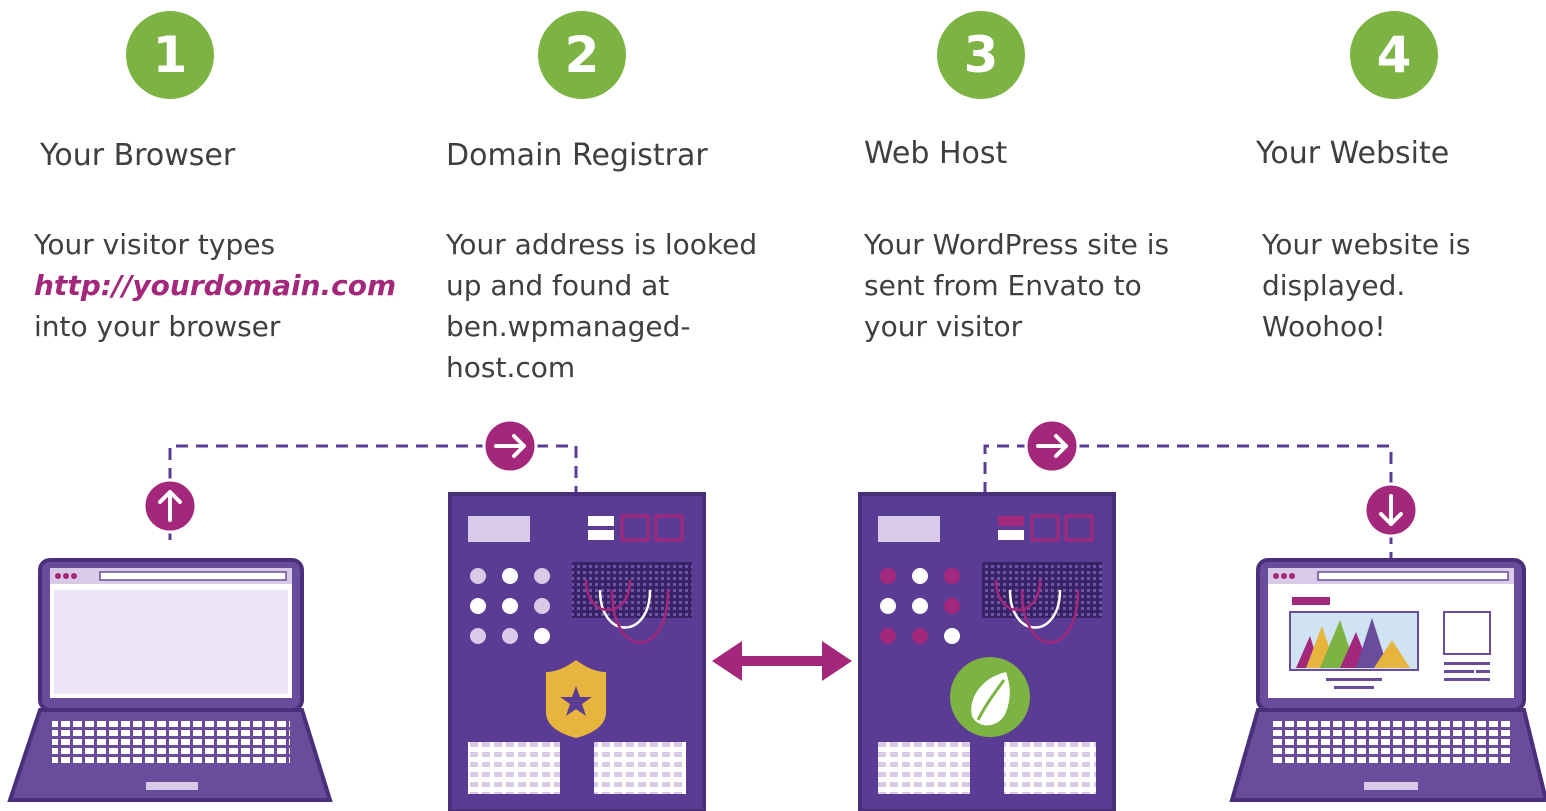 This screenshot has width=1546, height=811. What do you see at coordinates (170, 506) in the screenshot?
I see `up-arrow-icon` at bounding box center [170, 506].